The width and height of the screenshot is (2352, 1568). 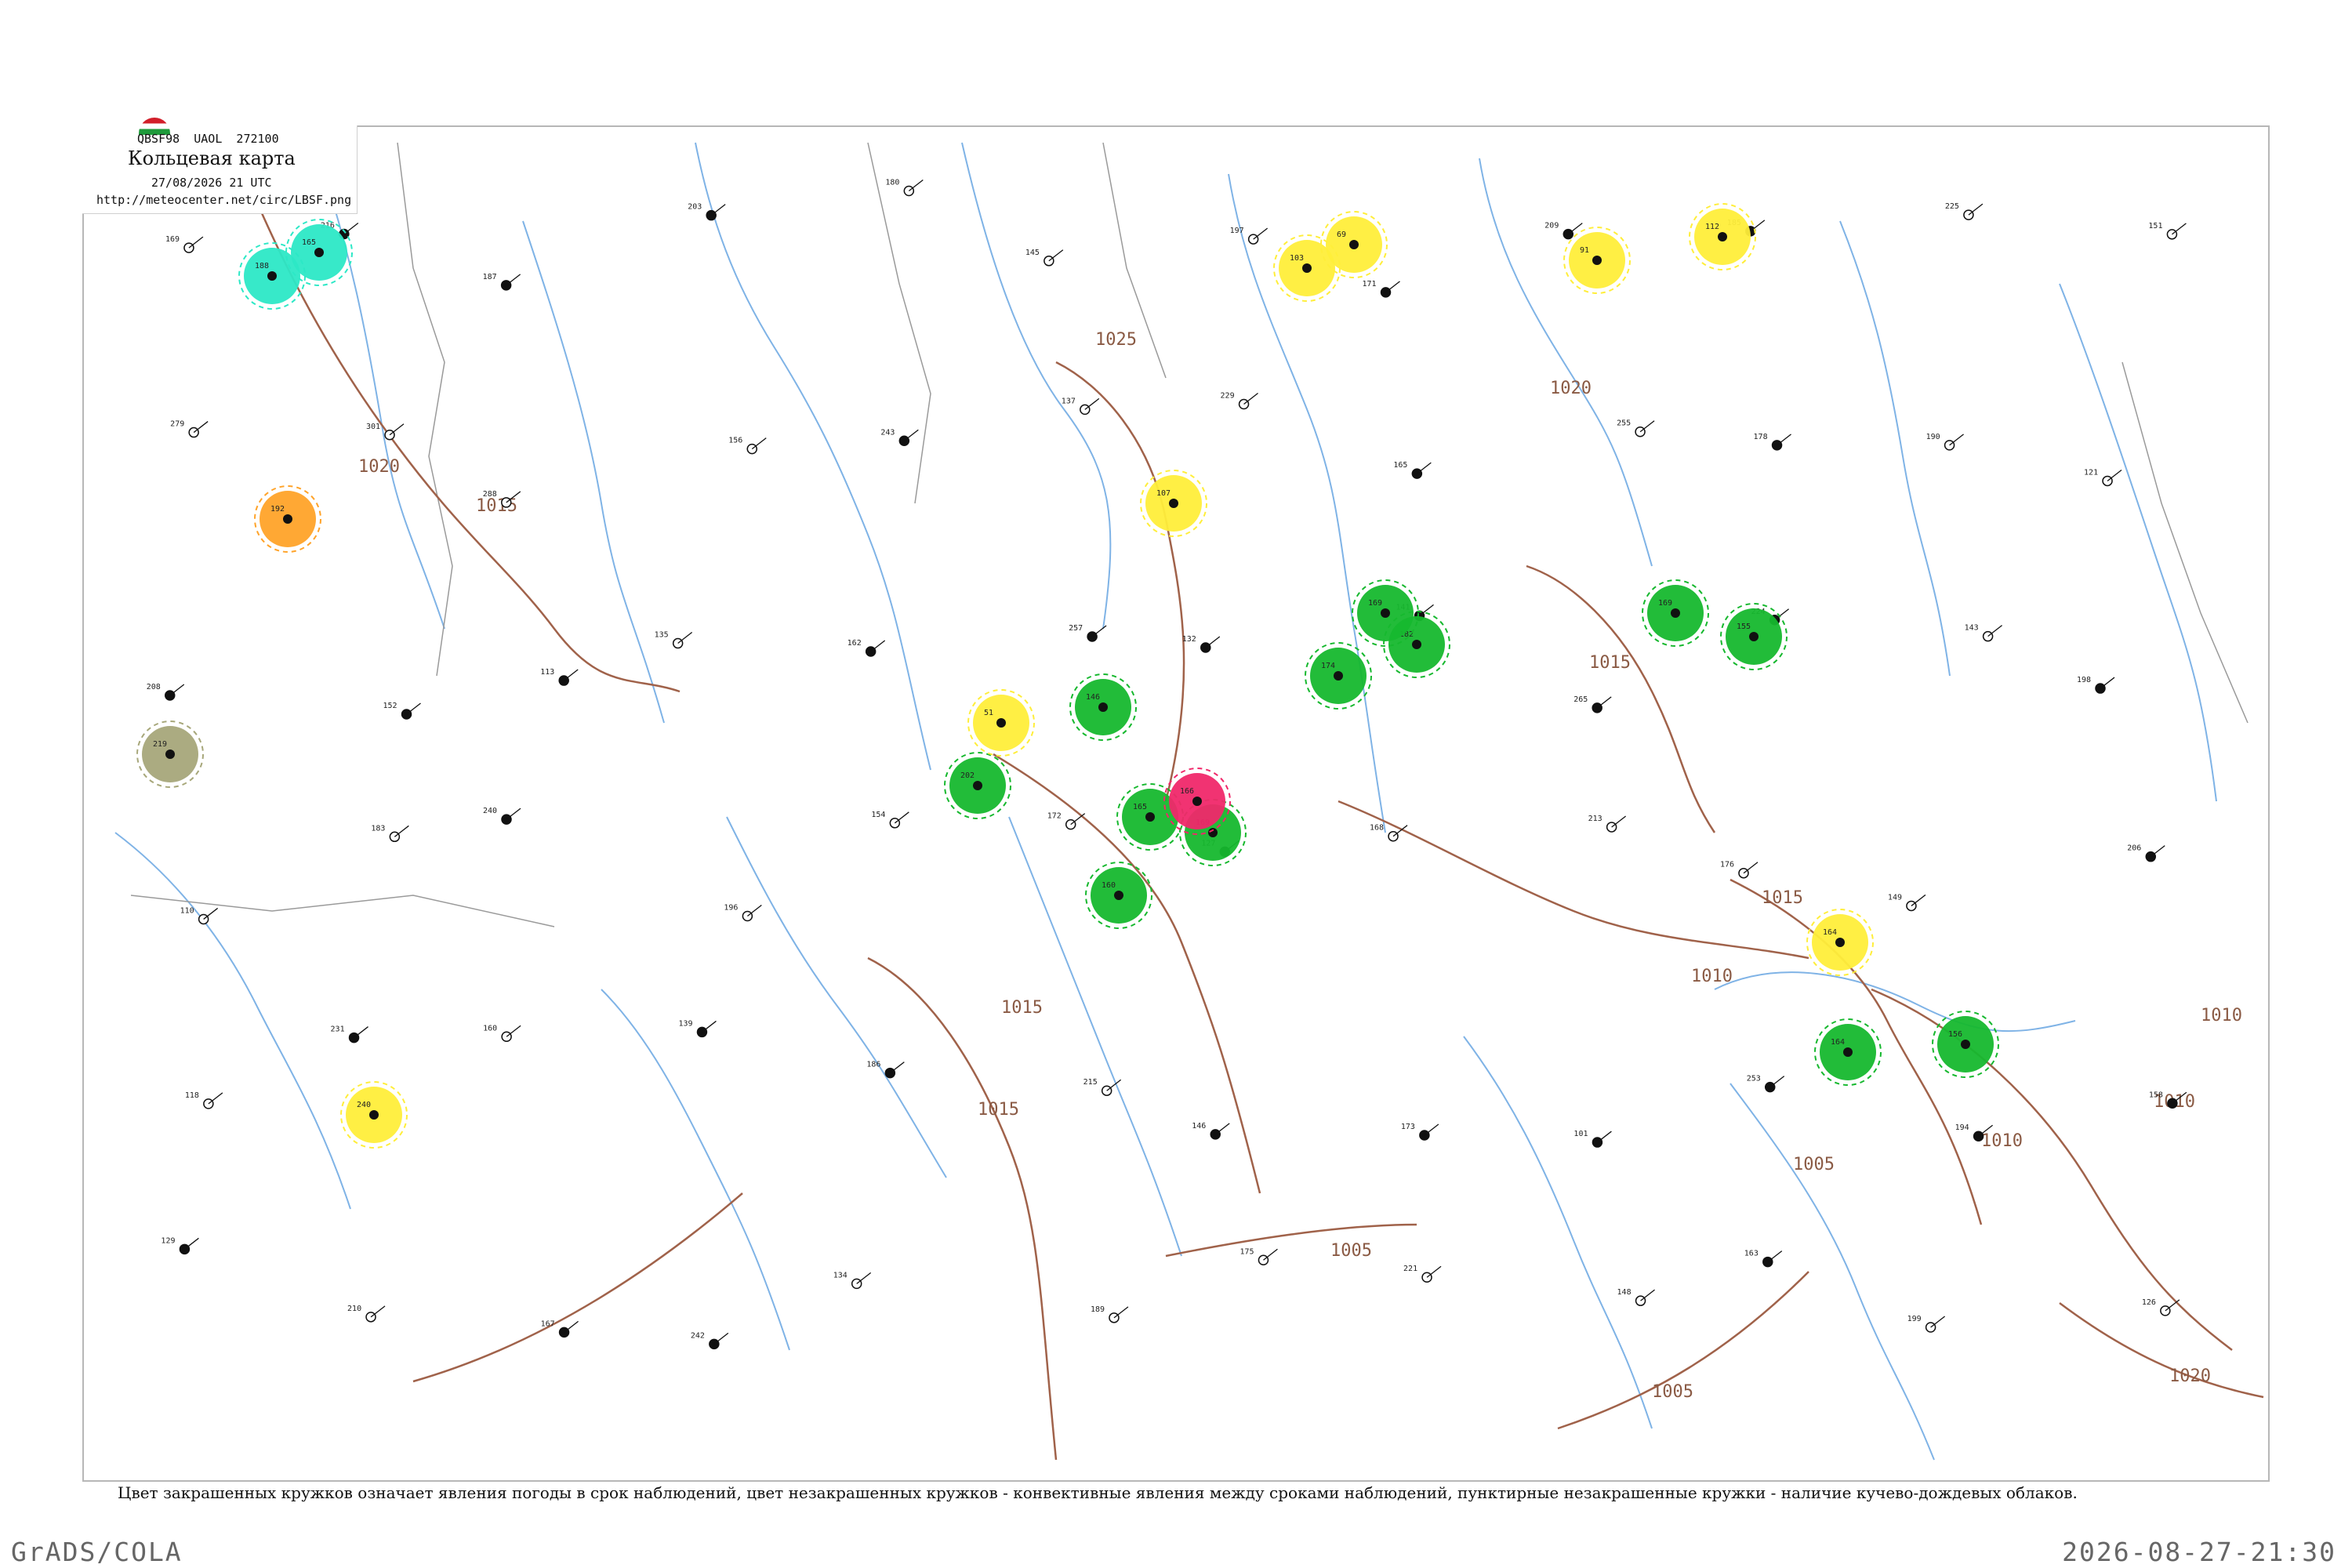 I want to click on station-plot: 132, so click(x=1201, y=644).